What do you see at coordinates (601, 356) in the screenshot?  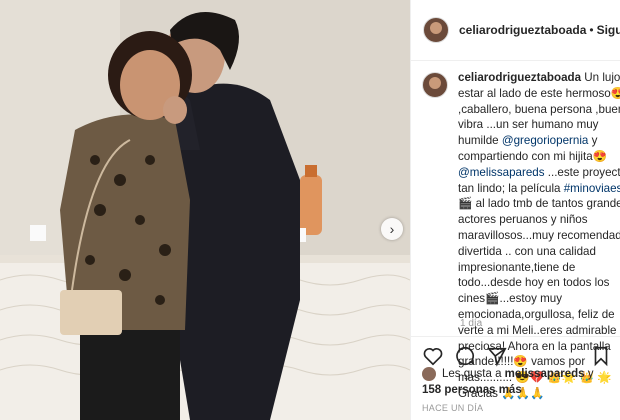 I see `bookmark-icon` at bounding box center [601, 356].